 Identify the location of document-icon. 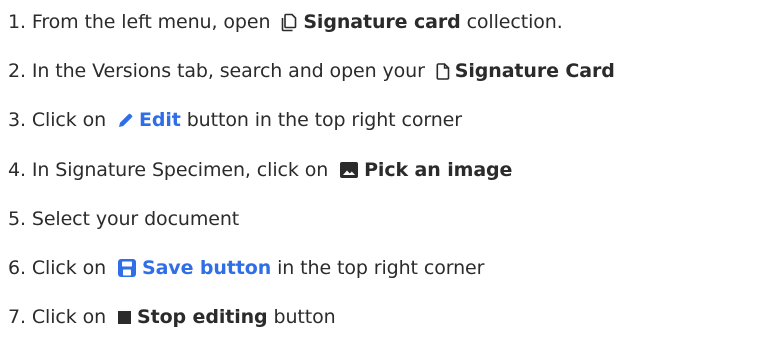
(443, 71).